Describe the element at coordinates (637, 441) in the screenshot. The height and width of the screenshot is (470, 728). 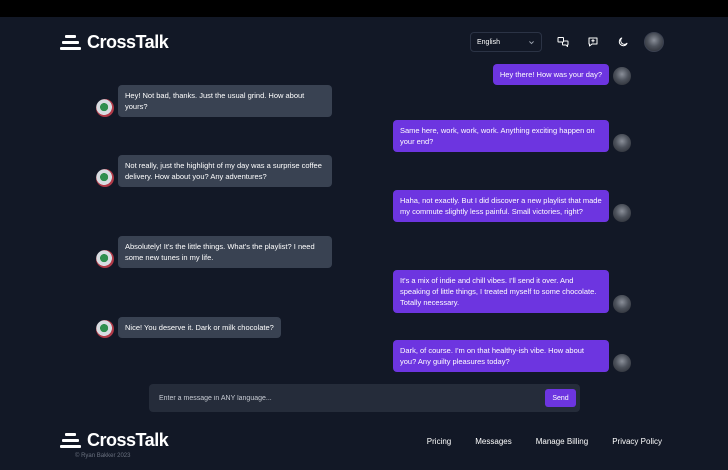
I see `footer-link-privacy-policy: Privacy Policy` at that location.